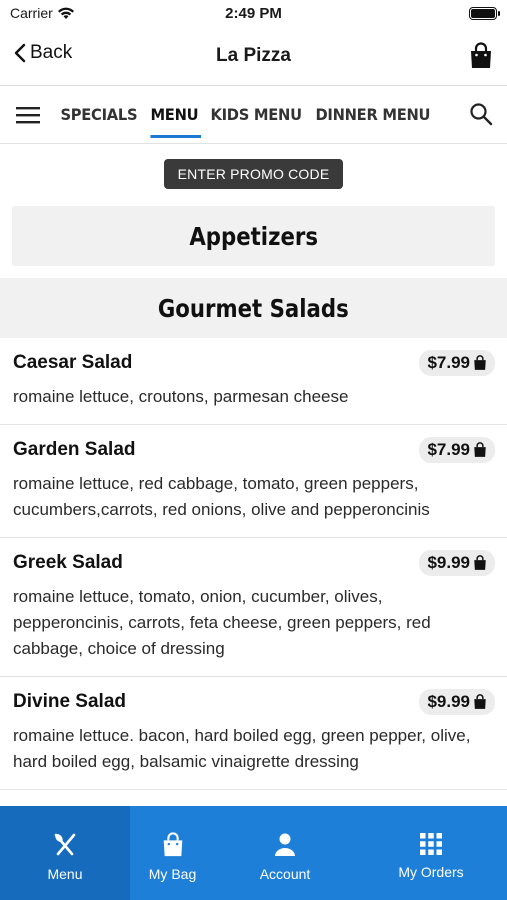 Image resolution: width=507 pixels, height=900 pixels. I want to click on status-bar: Carrier 2:49 PM, so click(253, 14).